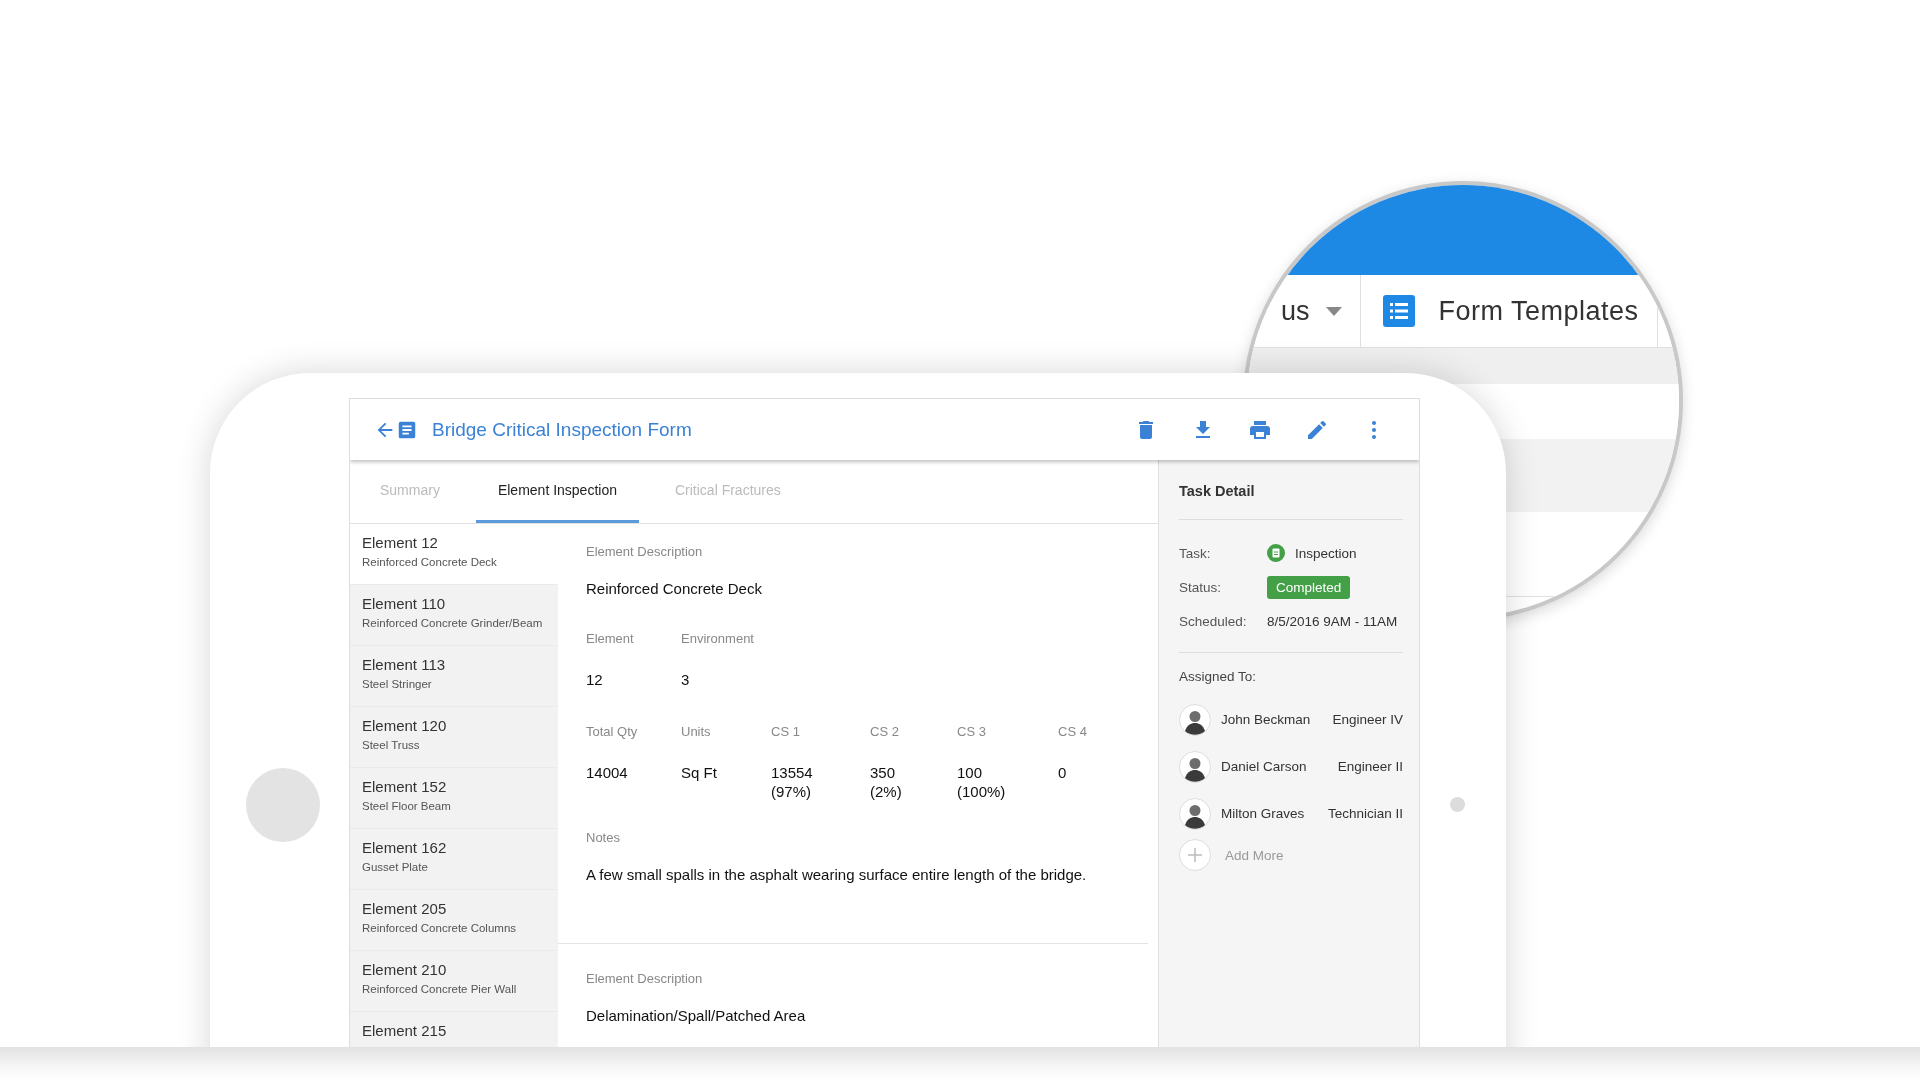  What do you see at coordinates (607, 772) in the screenshot?
I see `field-value: 14004` at bounding box center [607, 772].